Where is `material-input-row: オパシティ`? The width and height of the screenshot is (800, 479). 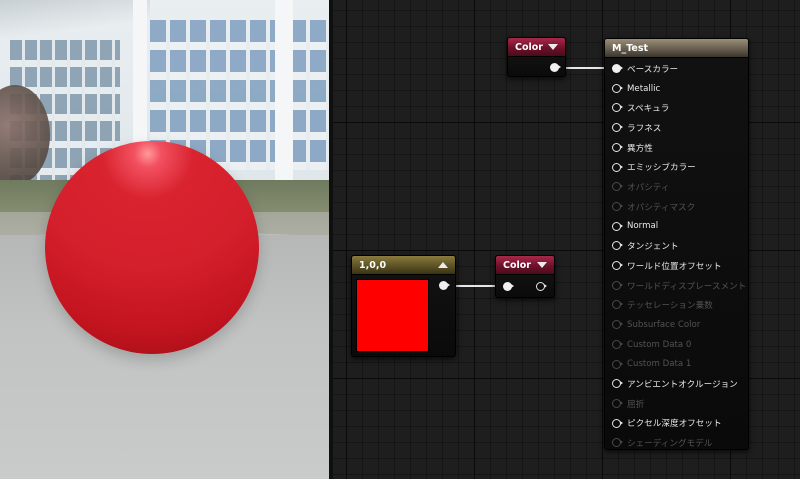
material-input-row: オパシティ is located at coordinates (676, 187).